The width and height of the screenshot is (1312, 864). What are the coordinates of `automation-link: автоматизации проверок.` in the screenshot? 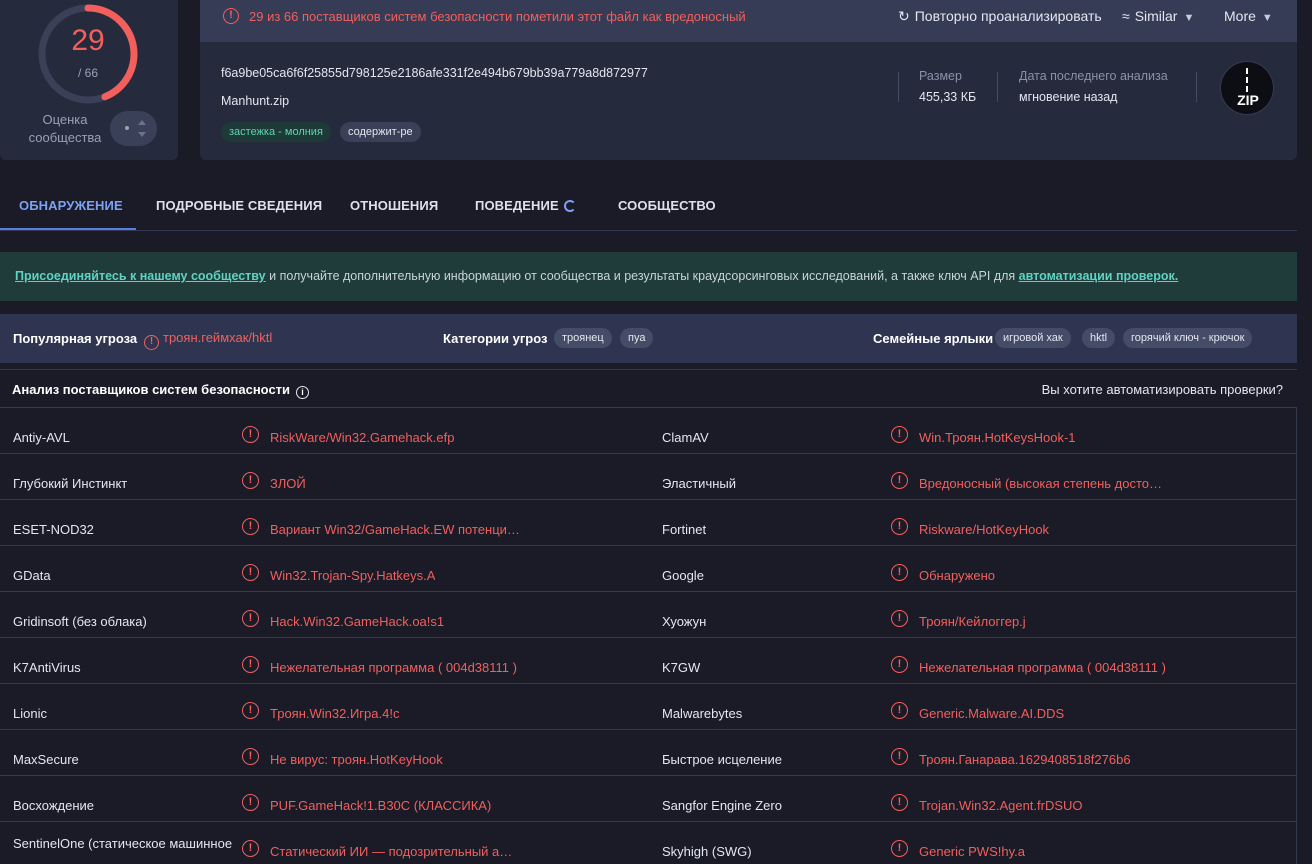 It's located at (1099, 276).